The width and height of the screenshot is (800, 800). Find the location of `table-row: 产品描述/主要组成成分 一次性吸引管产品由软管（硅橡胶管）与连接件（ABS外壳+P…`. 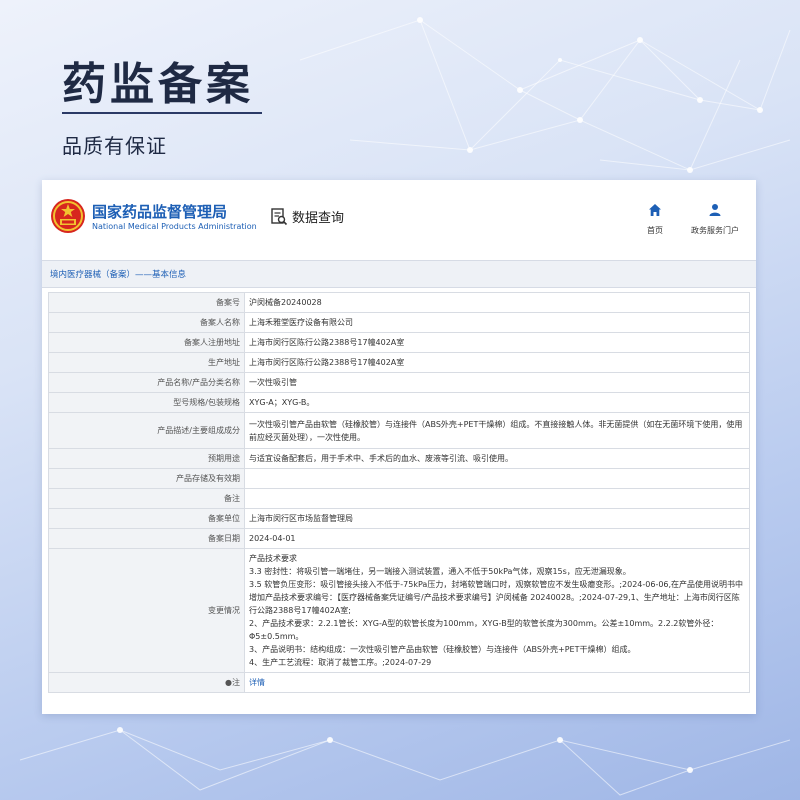

table-row: 产品描述/主要组成成分 一次性吸引管产品由软管（硅橡胶管）与连接件（ABS外壳+P… is located at coordinates (399, 430).